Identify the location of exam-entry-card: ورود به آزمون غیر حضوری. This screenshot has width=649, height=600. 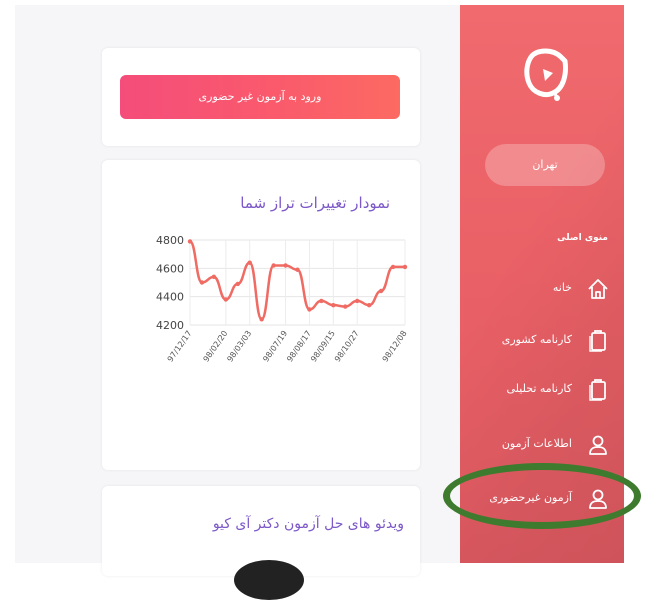
(261, 97).